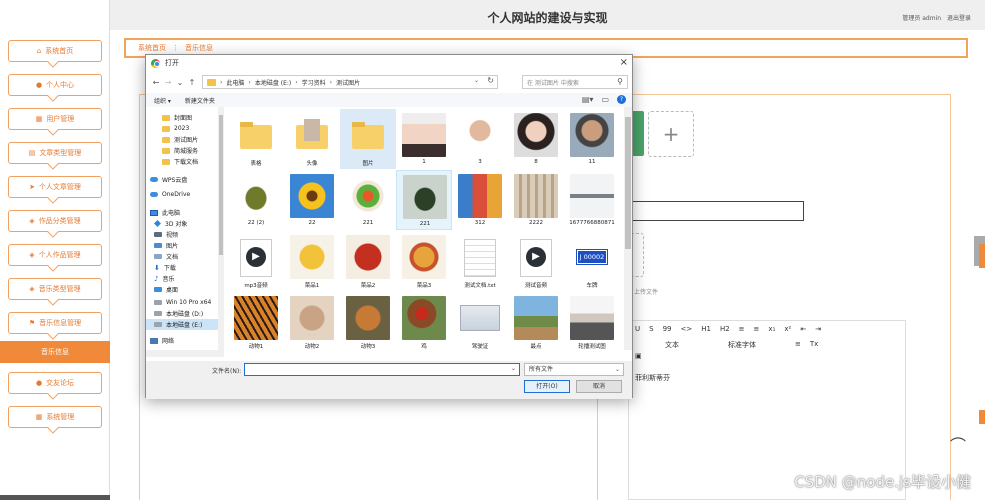 This screenshot has height=500, width=985. What do you see at coordinates (706, 329) in the screenshot?
I see `h1-button: H1` at bounding box center [706, 329].